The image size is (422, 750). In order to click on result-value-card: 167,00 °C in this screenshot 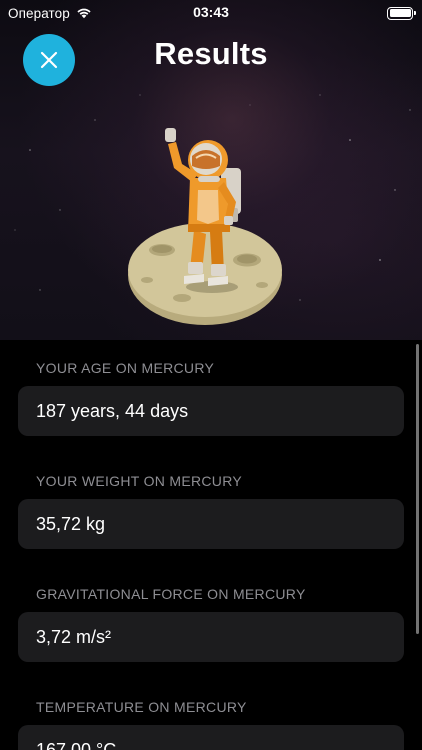, I will do `click(211, 737)`.